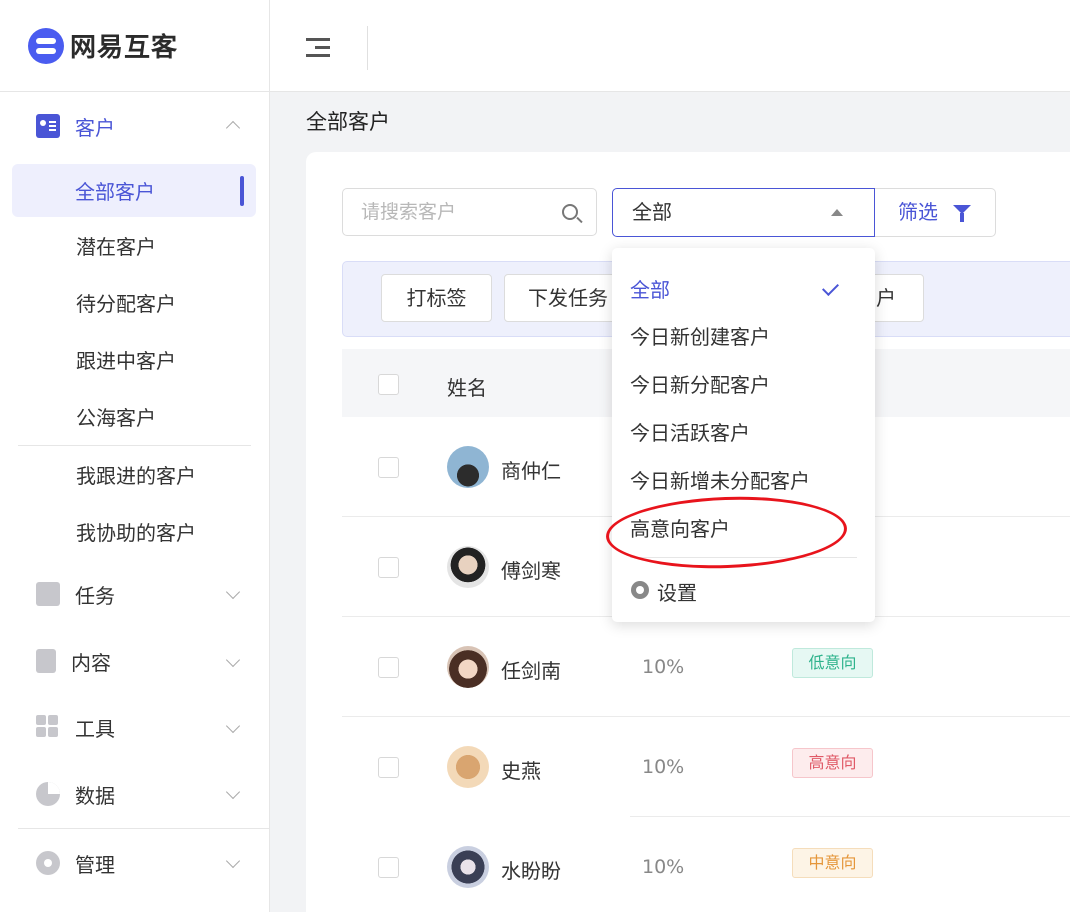 Image resolution: width=1070 pixels, height=912 pixels. I want to click on caret-up-icon, so click(837, 212).